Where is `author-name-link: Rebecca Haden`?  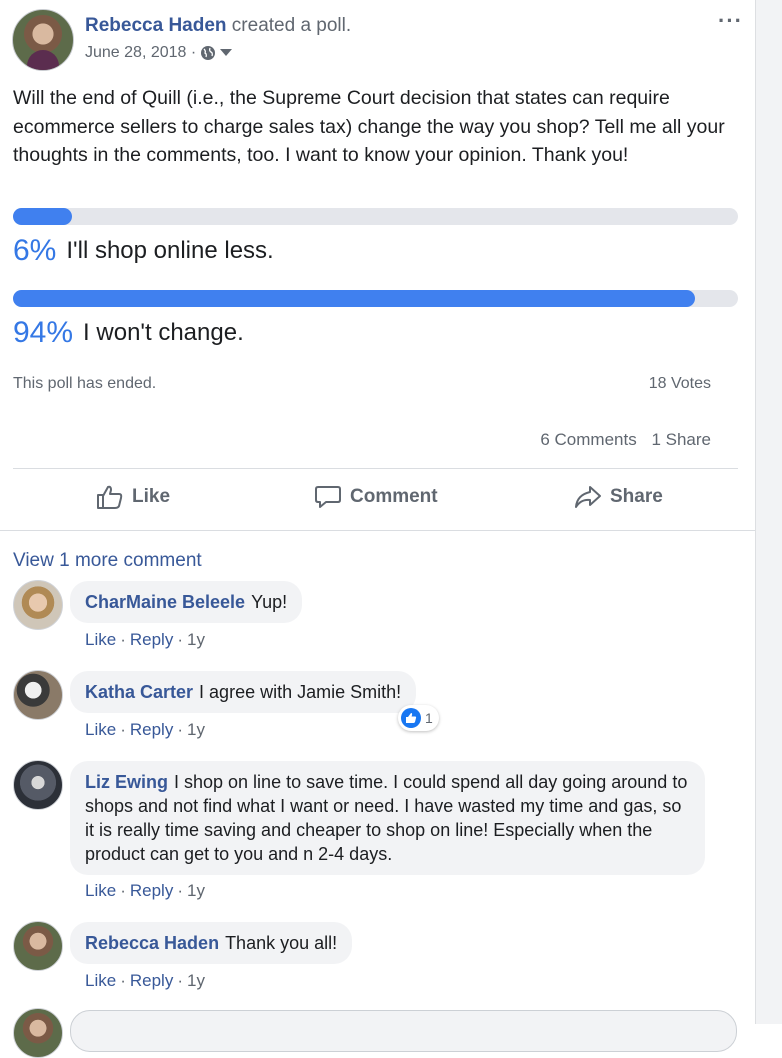 author-name-link: Rebecca Haden is located at coordinates (156, 25).